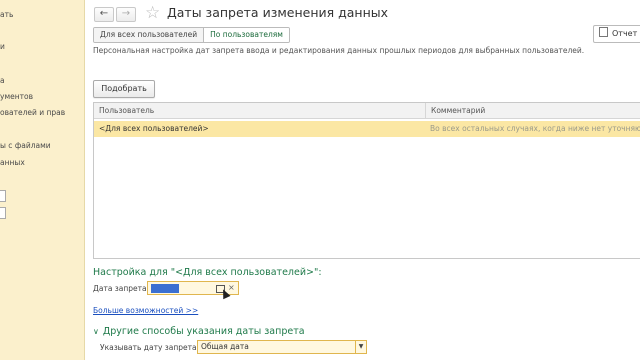 The height and width of the screenshot is (360, 640). What do you see at coordinates (533, 111) in the screenshot?
I see `column-header-comment: Комментарий` at bounding box center [533, 111].